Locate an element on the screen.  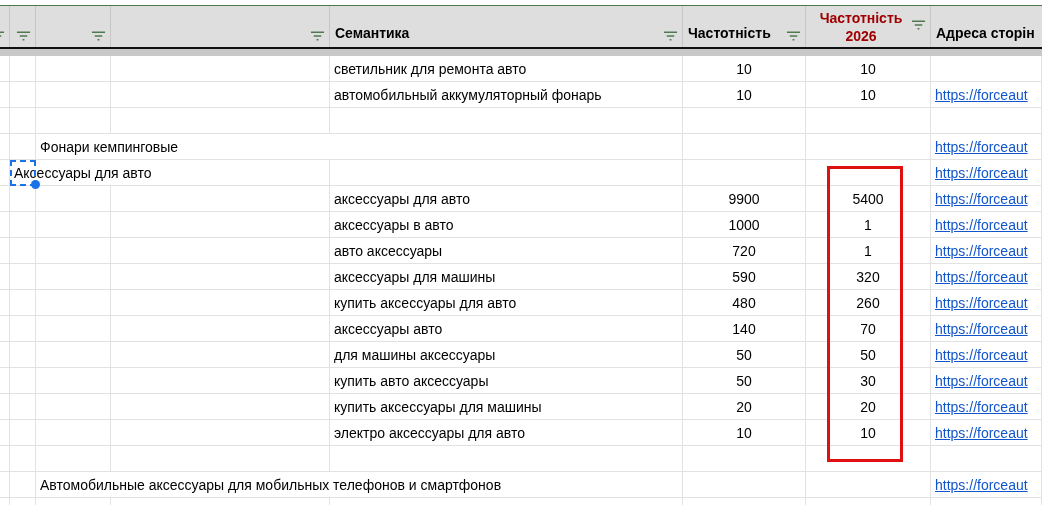
frequency-2026-cell: 70 is located at coordinates (868, 329).